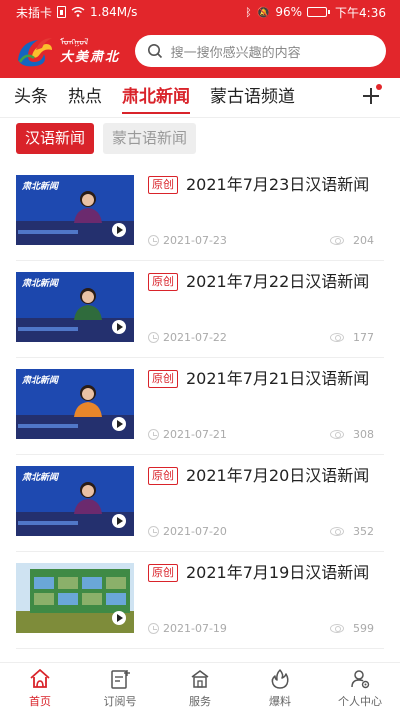 This screenshot has width=400, height=711. Describe the element at coordinates (195, 628) in the screenshot. I see `news-date: 2021-07-19` at that location.